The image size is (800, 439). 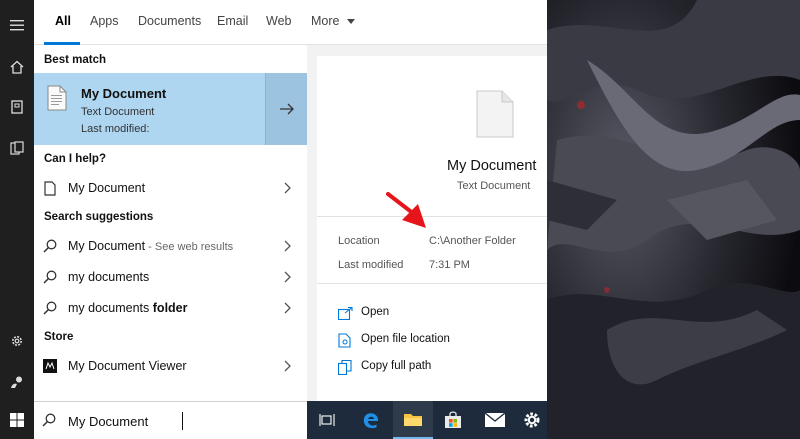 What do you see at coordinates (472, 241) in the screenshot?
I see `location-value: C:\Another Folder` at bounding box center [472, 241].